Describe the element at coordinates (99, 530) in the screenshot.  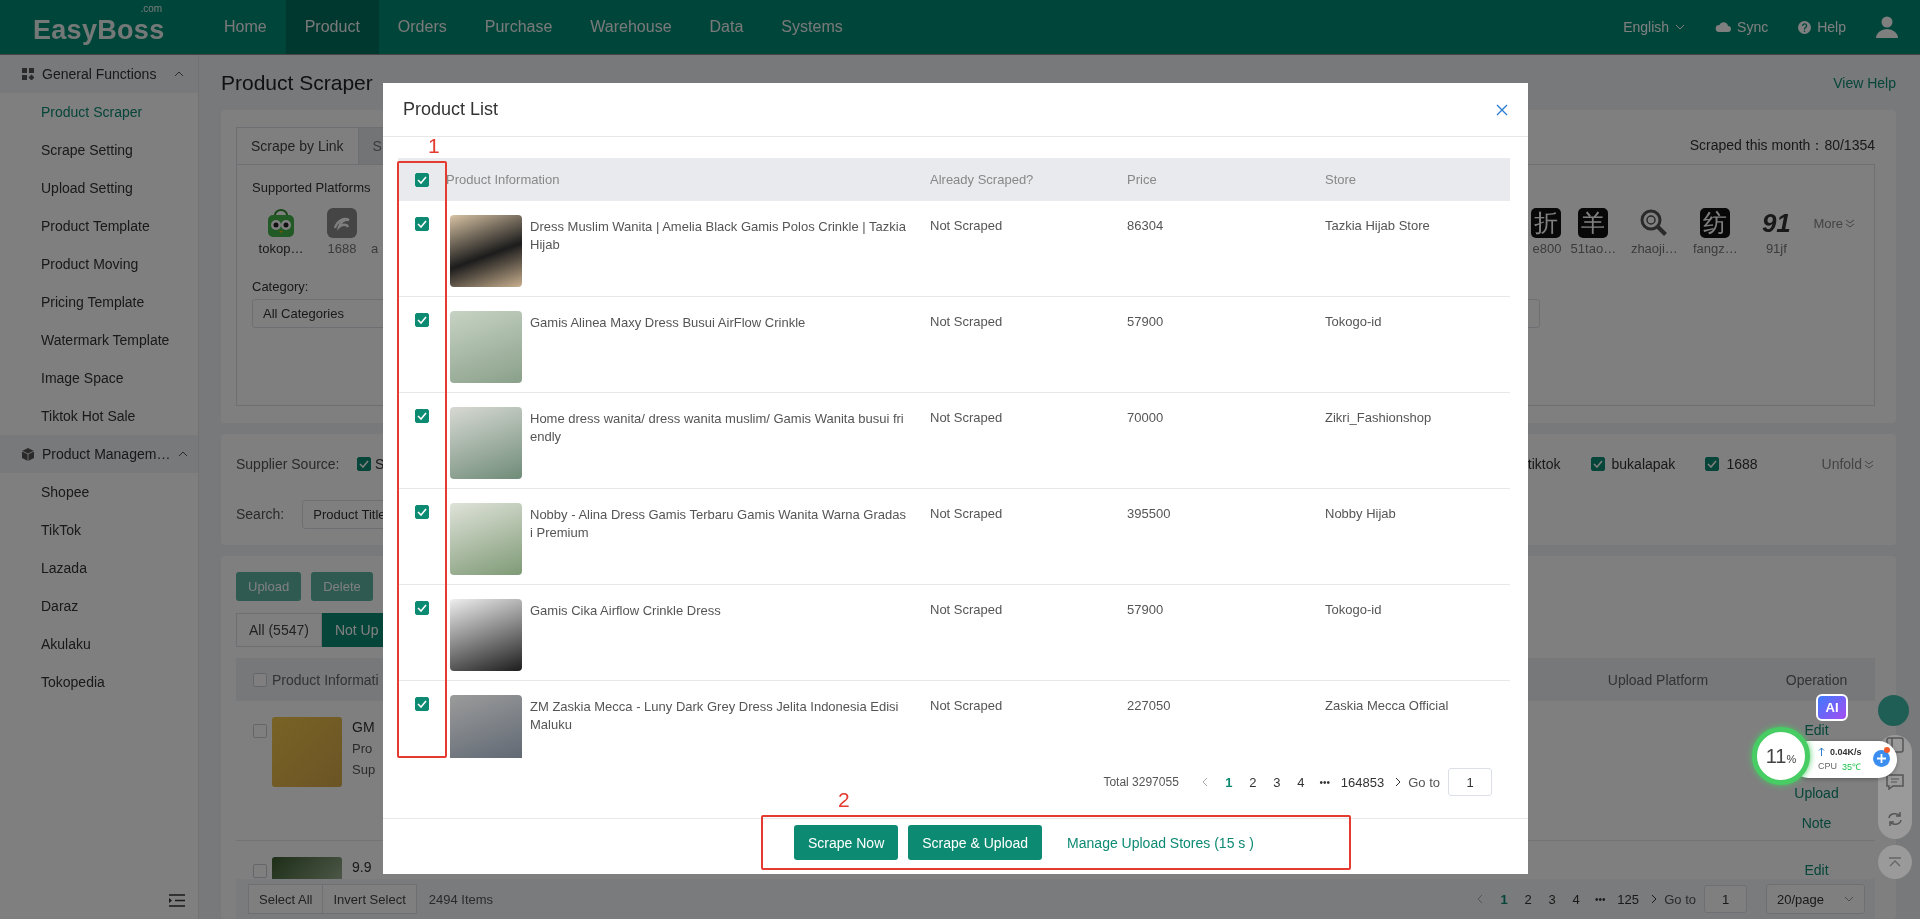
I see `sidebar-item: TikTok` at that location.